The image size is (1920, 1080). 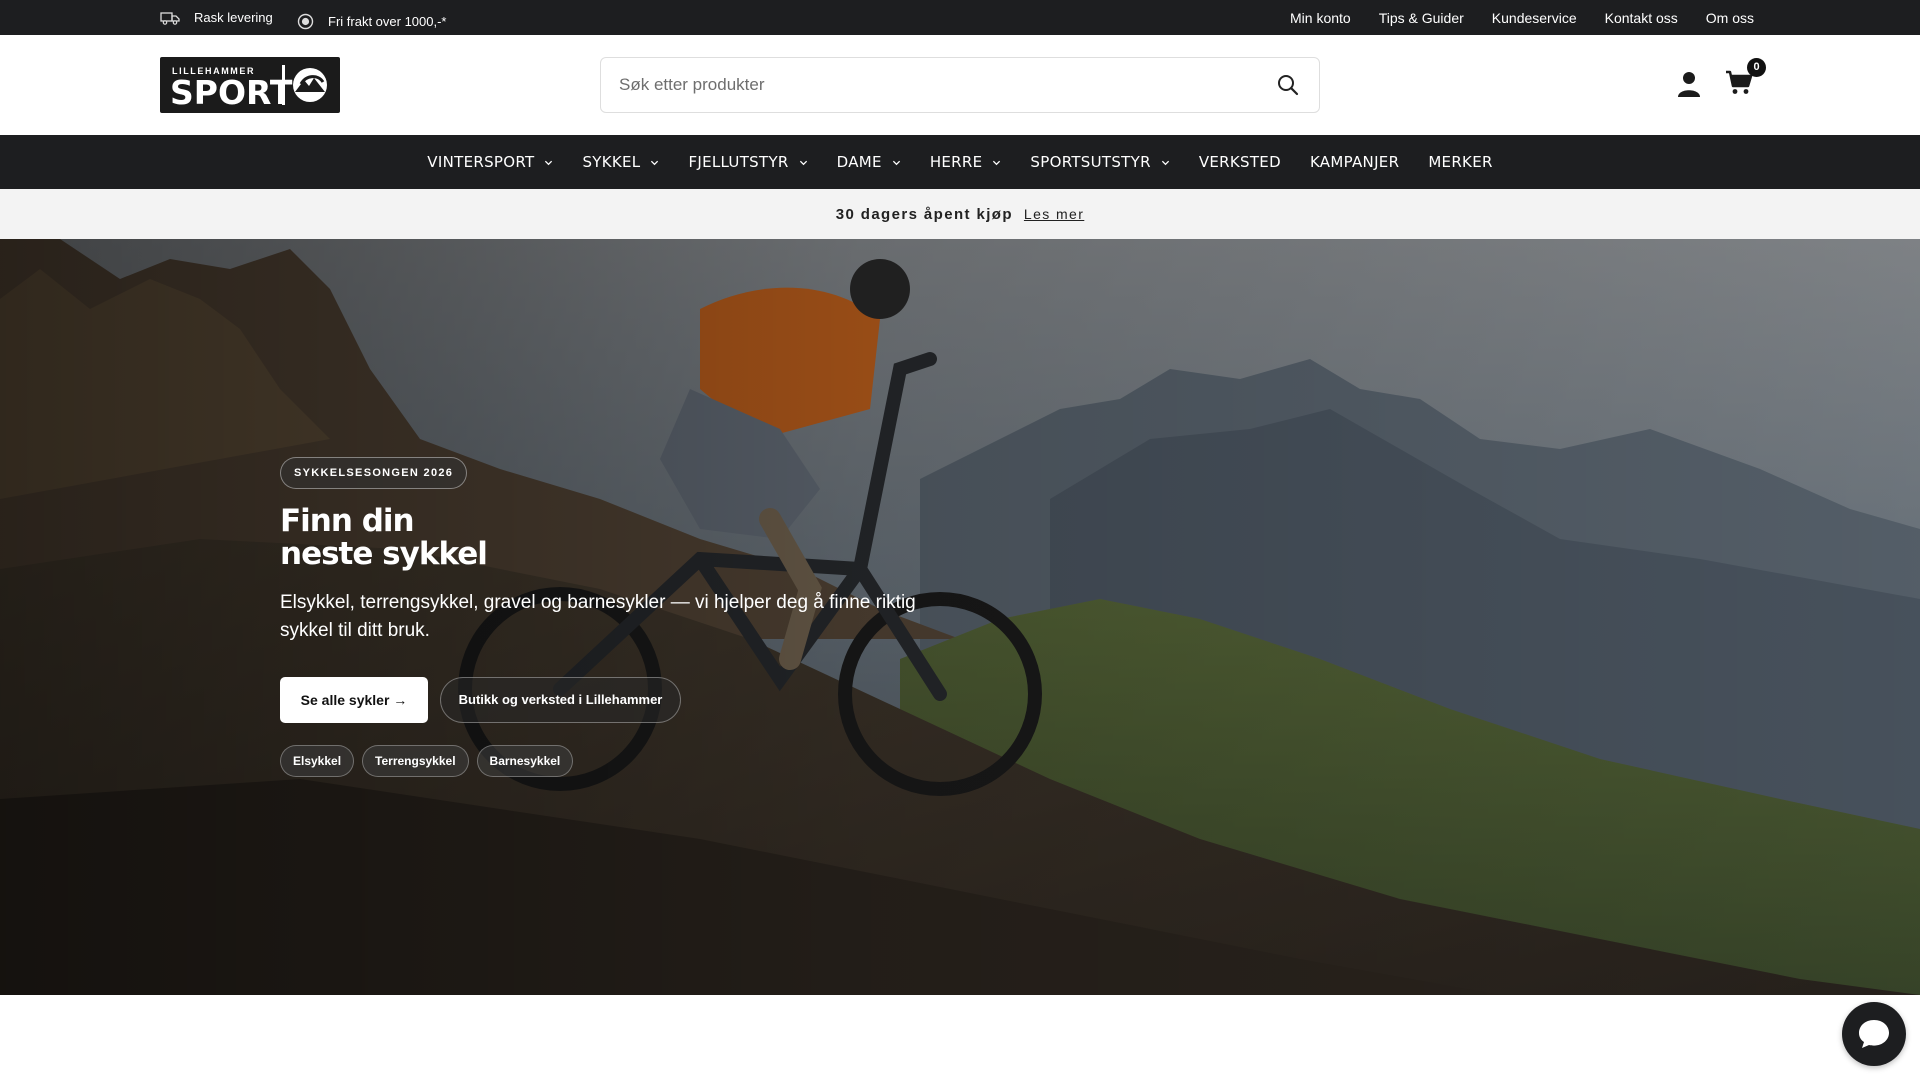 What do you see at coordinates (310, 85) in the screenshot?
I see `mountain-logo-icon` at bounding box center [310, 85].